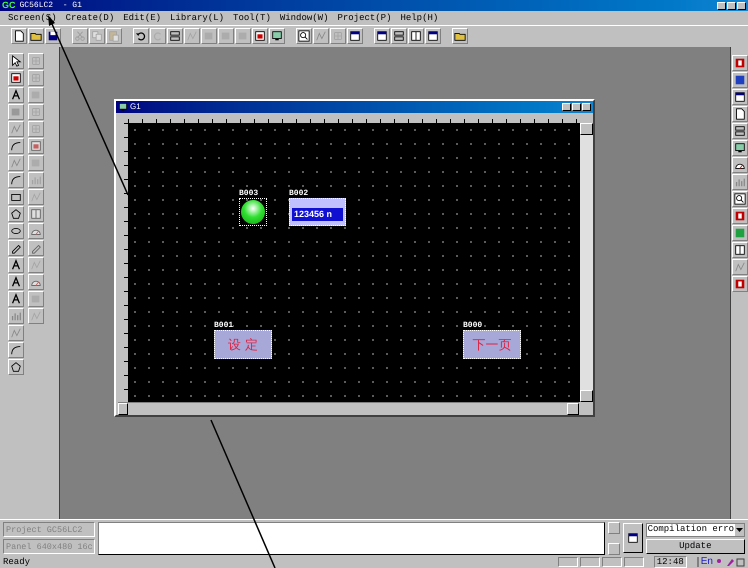  I want to click on window-title: GC56LC2 - G1, so click(51, 6).